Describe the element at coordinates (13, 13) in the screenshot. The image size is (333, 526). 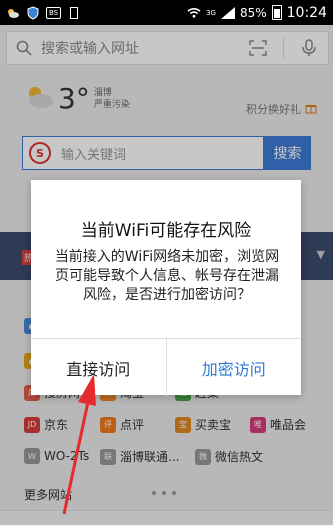
I see `weather-icon` at that location.